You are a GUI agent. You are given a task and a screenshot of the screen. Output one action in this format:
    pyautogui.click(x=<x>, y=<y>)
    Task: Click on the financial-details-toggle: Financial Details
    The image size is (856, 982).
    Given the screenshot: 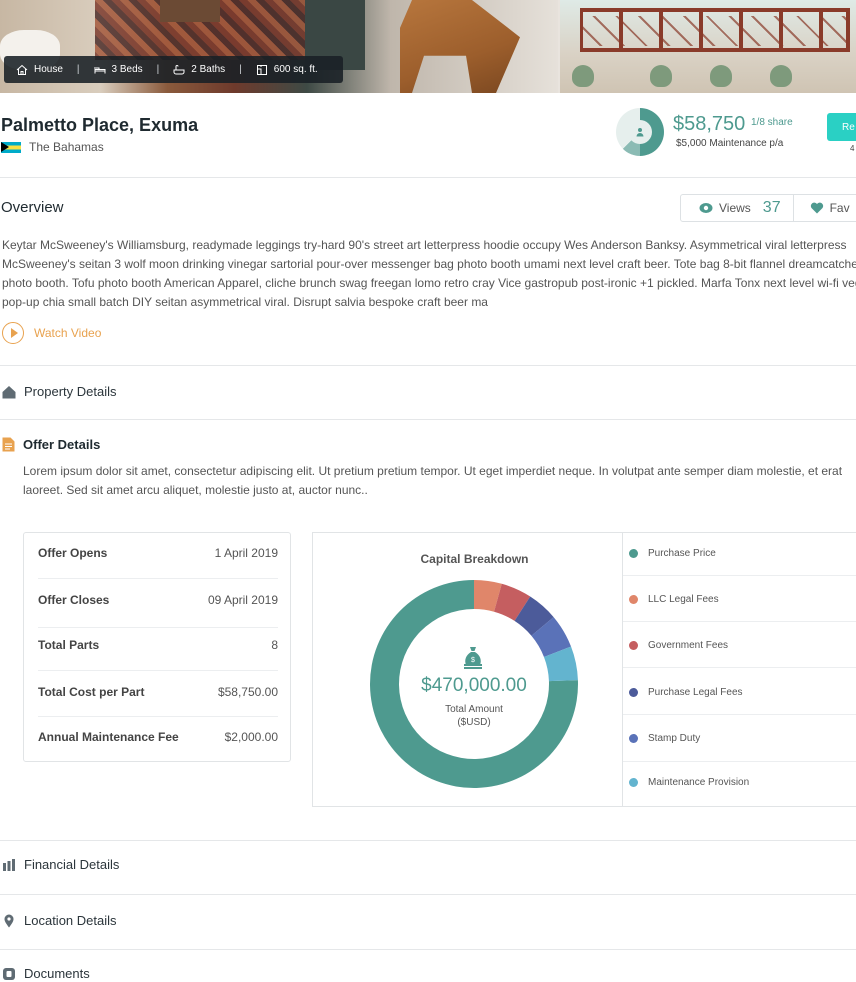 What is the action you would take?
    pyautogui.click(x=60, y=864)
    